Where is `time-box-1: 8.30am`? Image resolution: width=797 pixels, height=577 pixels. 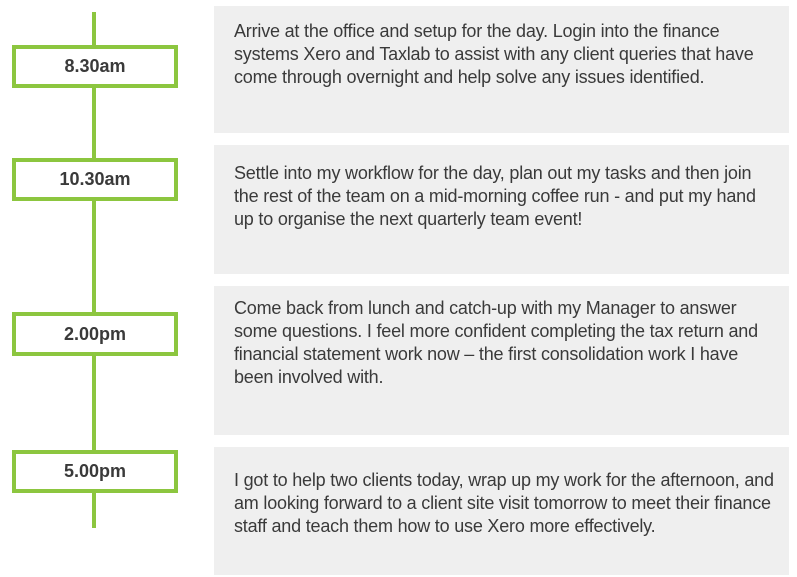 time-box-1: 8.30am is located at coordinates (95, 66).